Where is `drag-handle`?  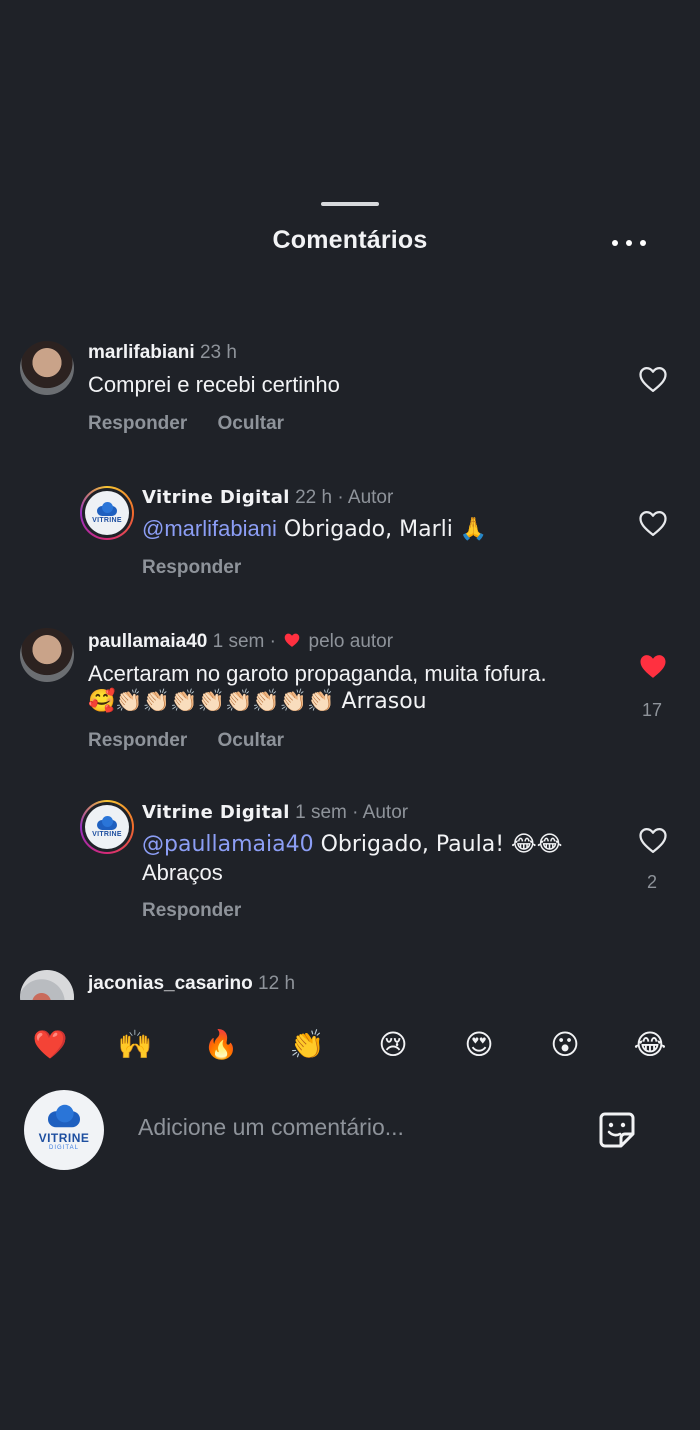 drag-handle is located at coordinates (350, 204).